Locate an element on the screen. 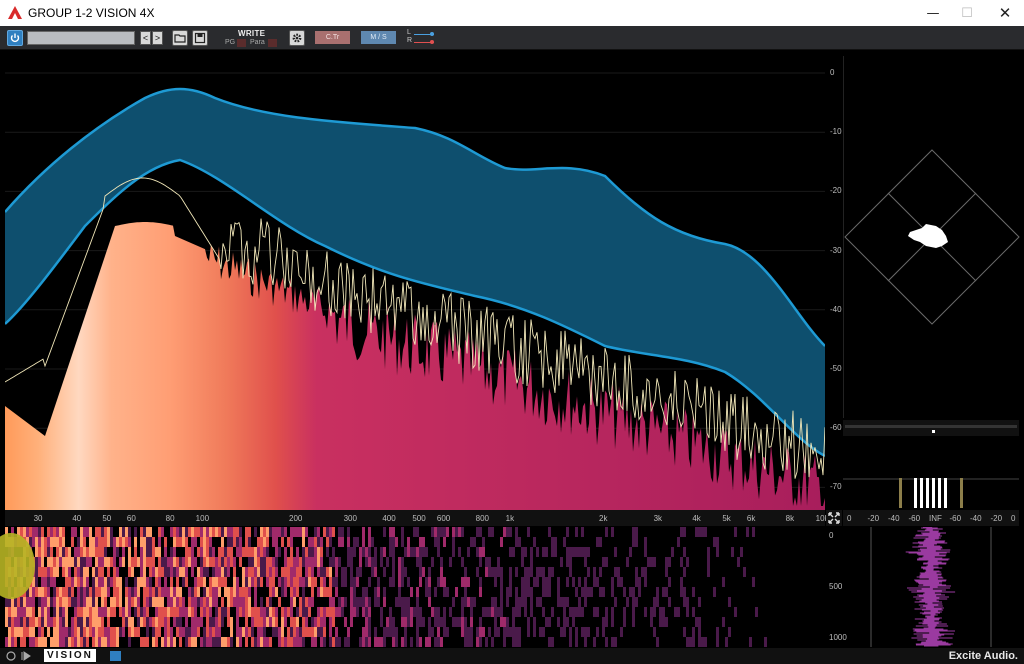 This screenshot has height=664, width=1024. correlation-tick-label: -60 is located at coordinates (914, 518).